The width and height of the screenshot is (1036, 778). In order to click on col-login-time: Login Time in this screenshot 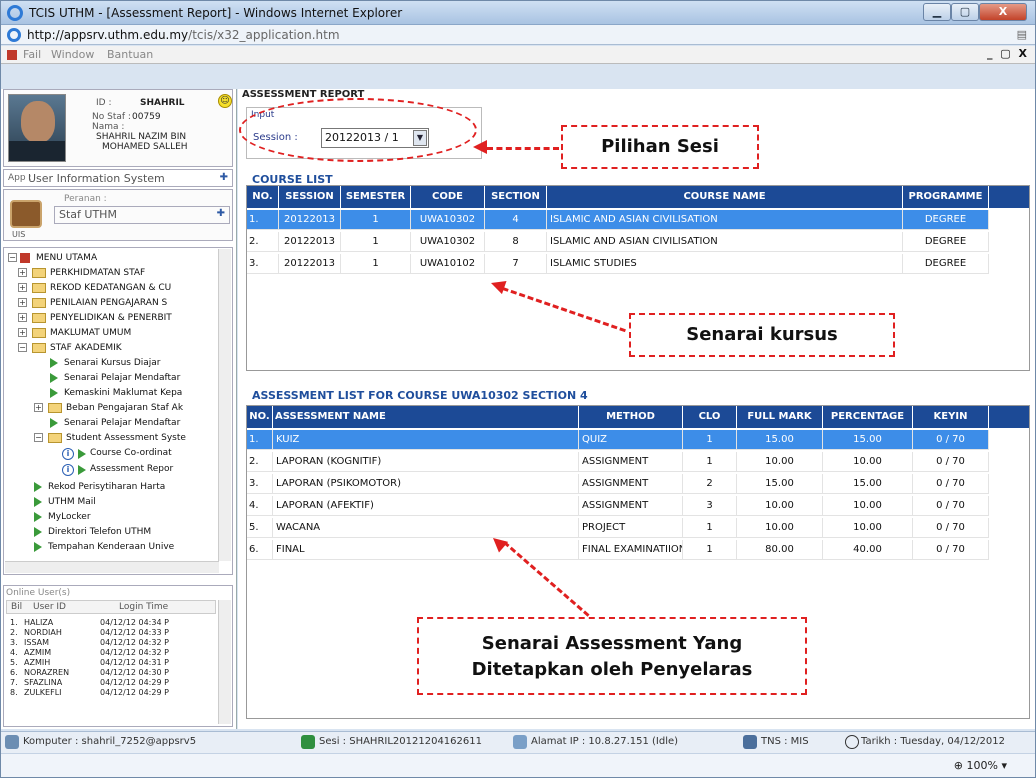, I will do `click(143, 607)`.